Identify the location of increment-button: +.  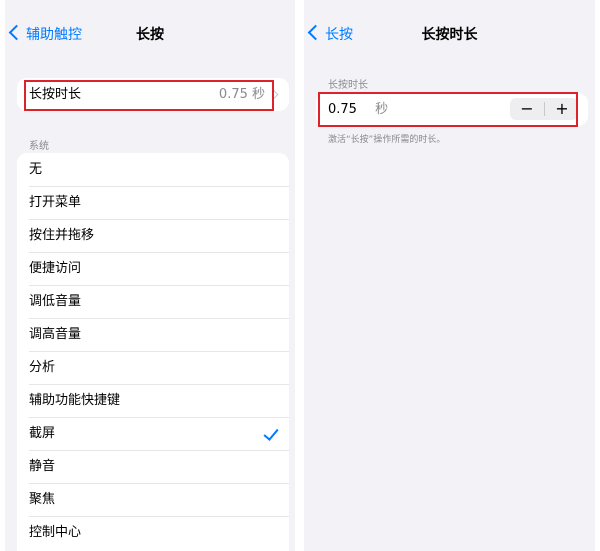
(562, 109).